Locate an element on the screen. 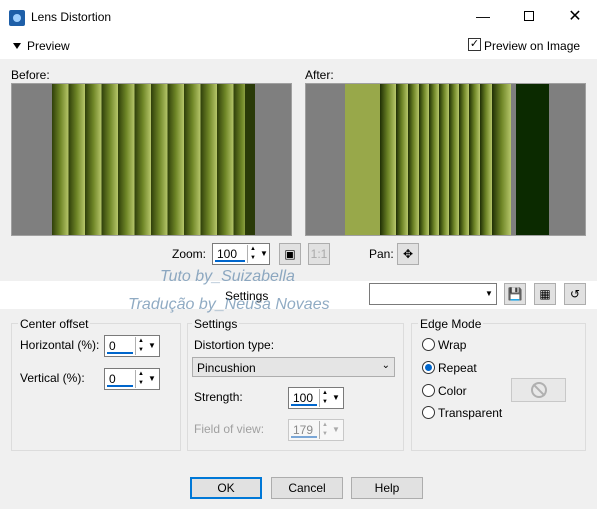 This screenshot has height=509, width=597. distortion-type-label: Distortion type: is located at coordinates (234, 345).